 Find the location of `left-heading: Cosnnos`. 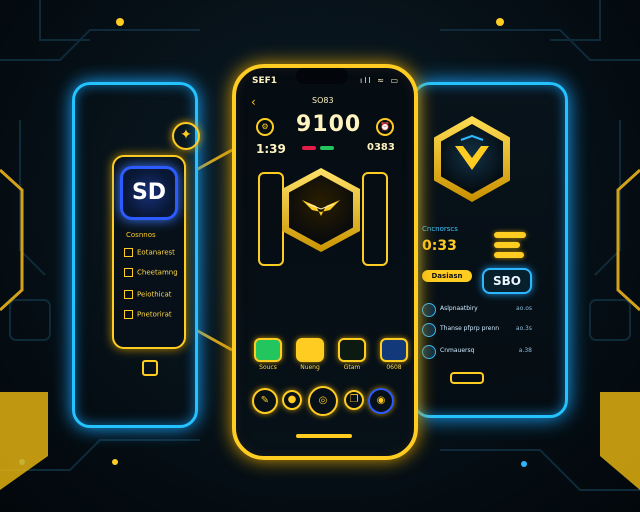

left-heading: Cosnnos is located at coordinates (141, 235).